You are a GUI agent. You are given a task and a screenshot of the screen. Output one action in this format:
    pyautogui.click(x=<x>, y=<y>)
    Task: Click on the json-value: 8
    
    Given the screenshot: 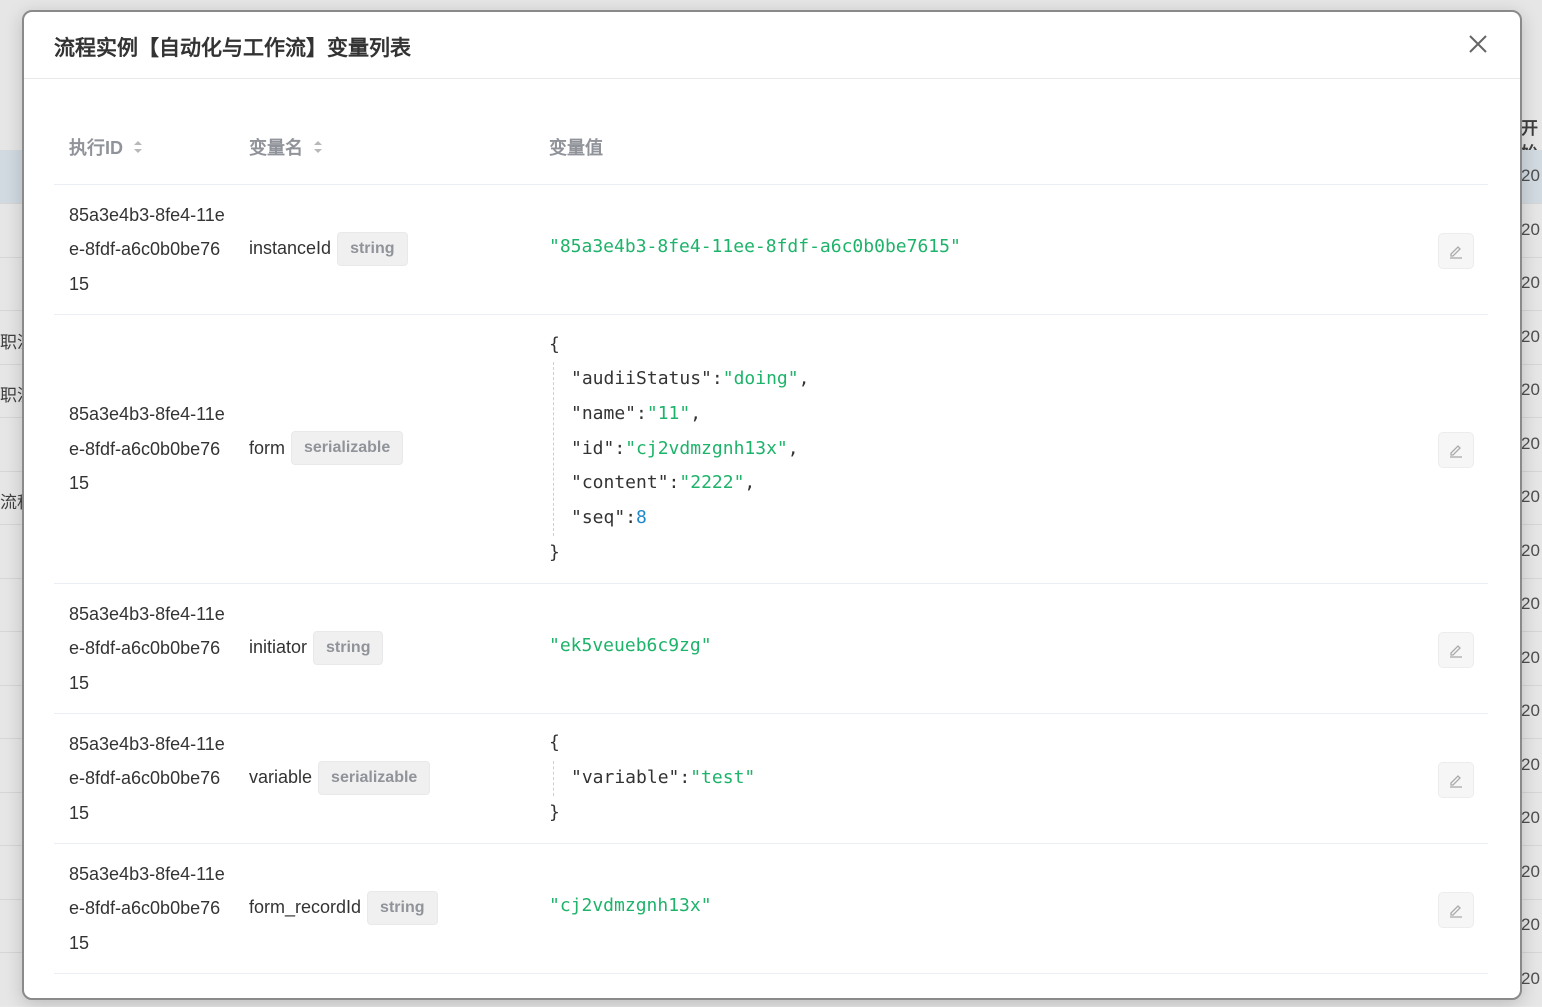 What is the action you would take?
    pyautogui.click(x=641, y=517)
    